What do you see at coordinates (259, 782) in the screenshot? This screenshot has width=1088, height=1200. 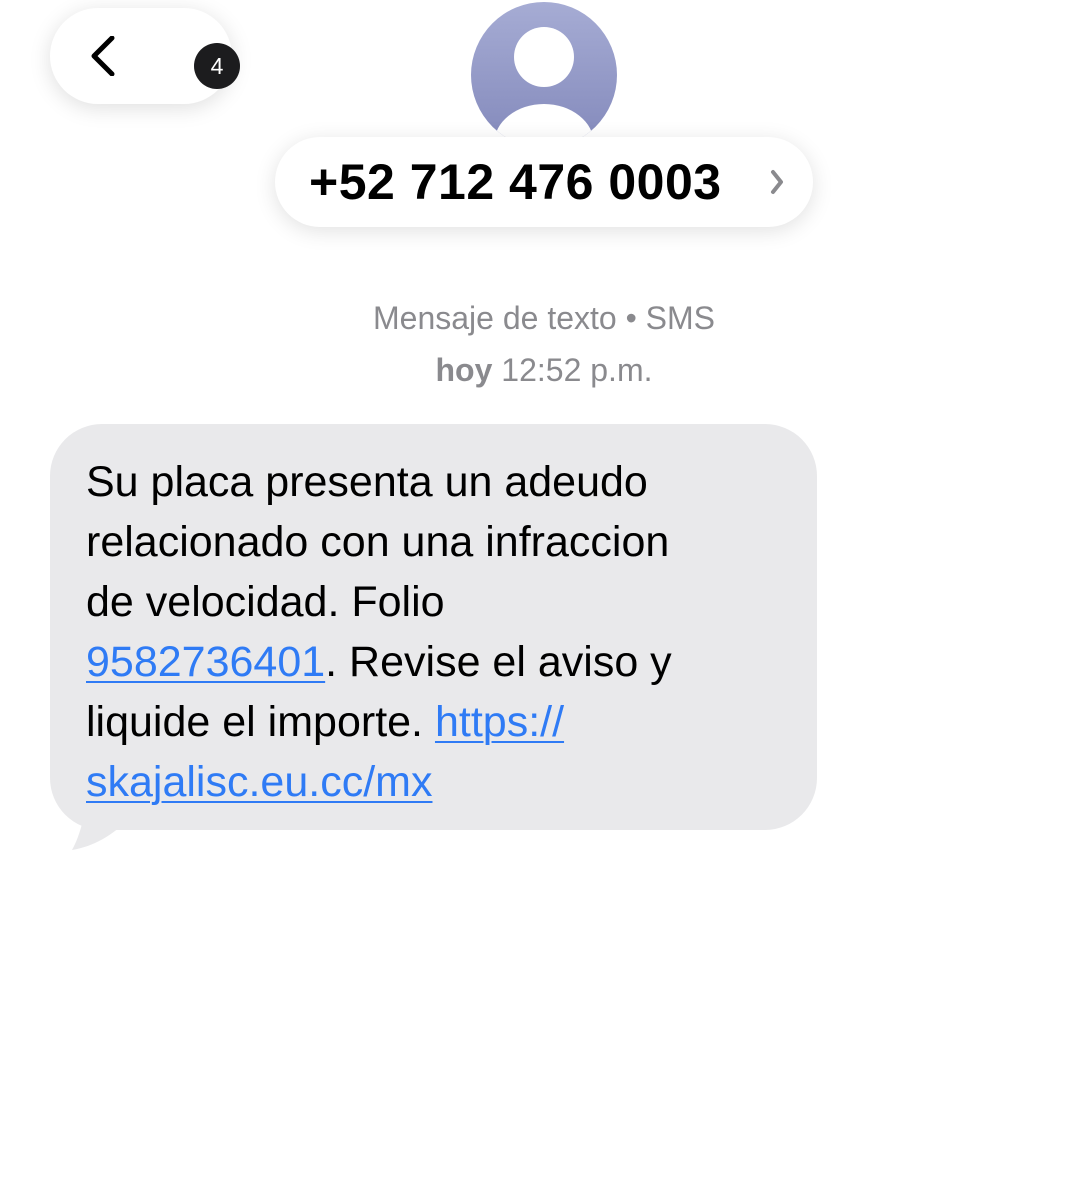 I see `url-link: skajalisc.eu.cc/mx` at bounding box center [259, 782].